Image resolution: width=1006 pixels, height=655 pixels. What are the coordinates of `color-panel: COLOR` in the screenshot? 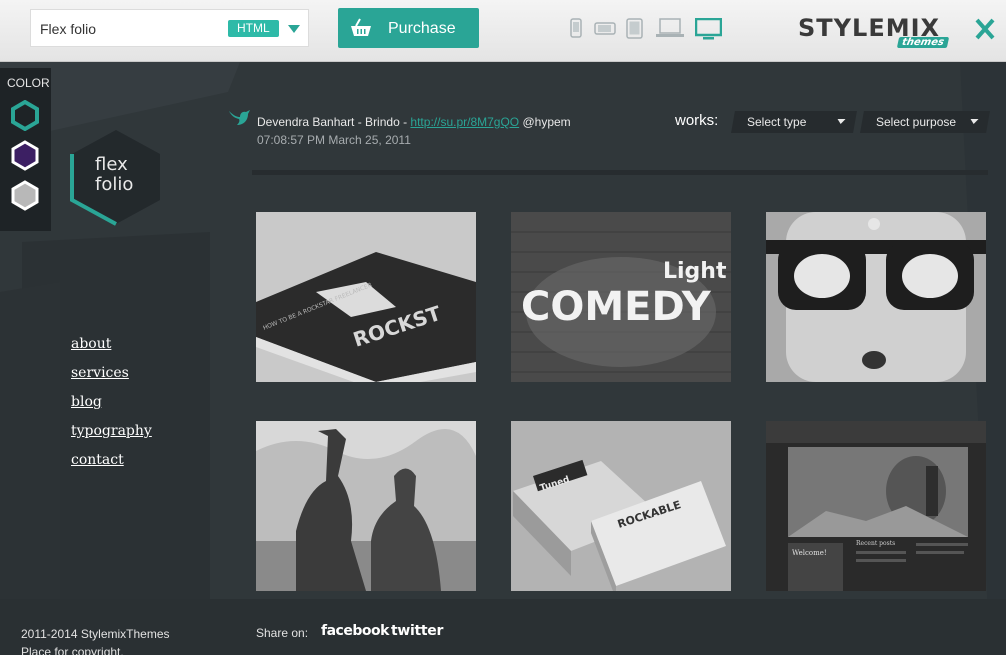 It's located at (25, 149).